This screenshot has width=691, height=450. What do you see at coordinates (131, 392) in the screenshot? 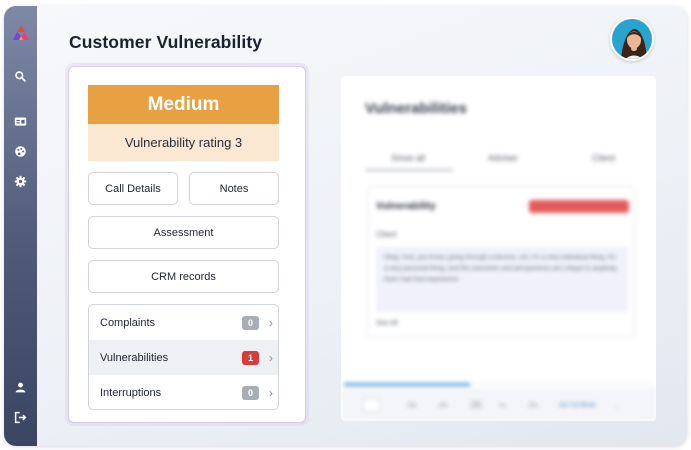
I see `list-item-label: Interruptions` at bounding box center [131, 392].